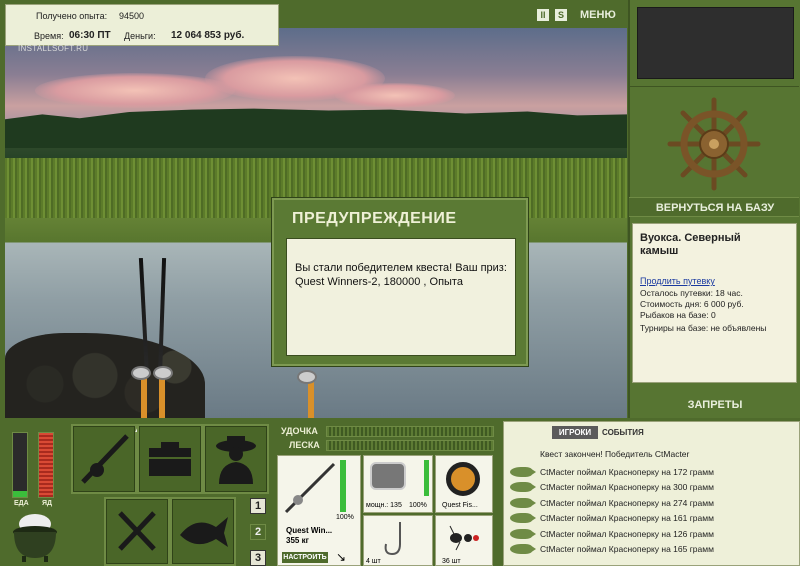 The image size is (800, 566). What do you see at coordinates (715, 43) in the screenshot?
I see `minimap-panel` at bounding box center [715, 43].